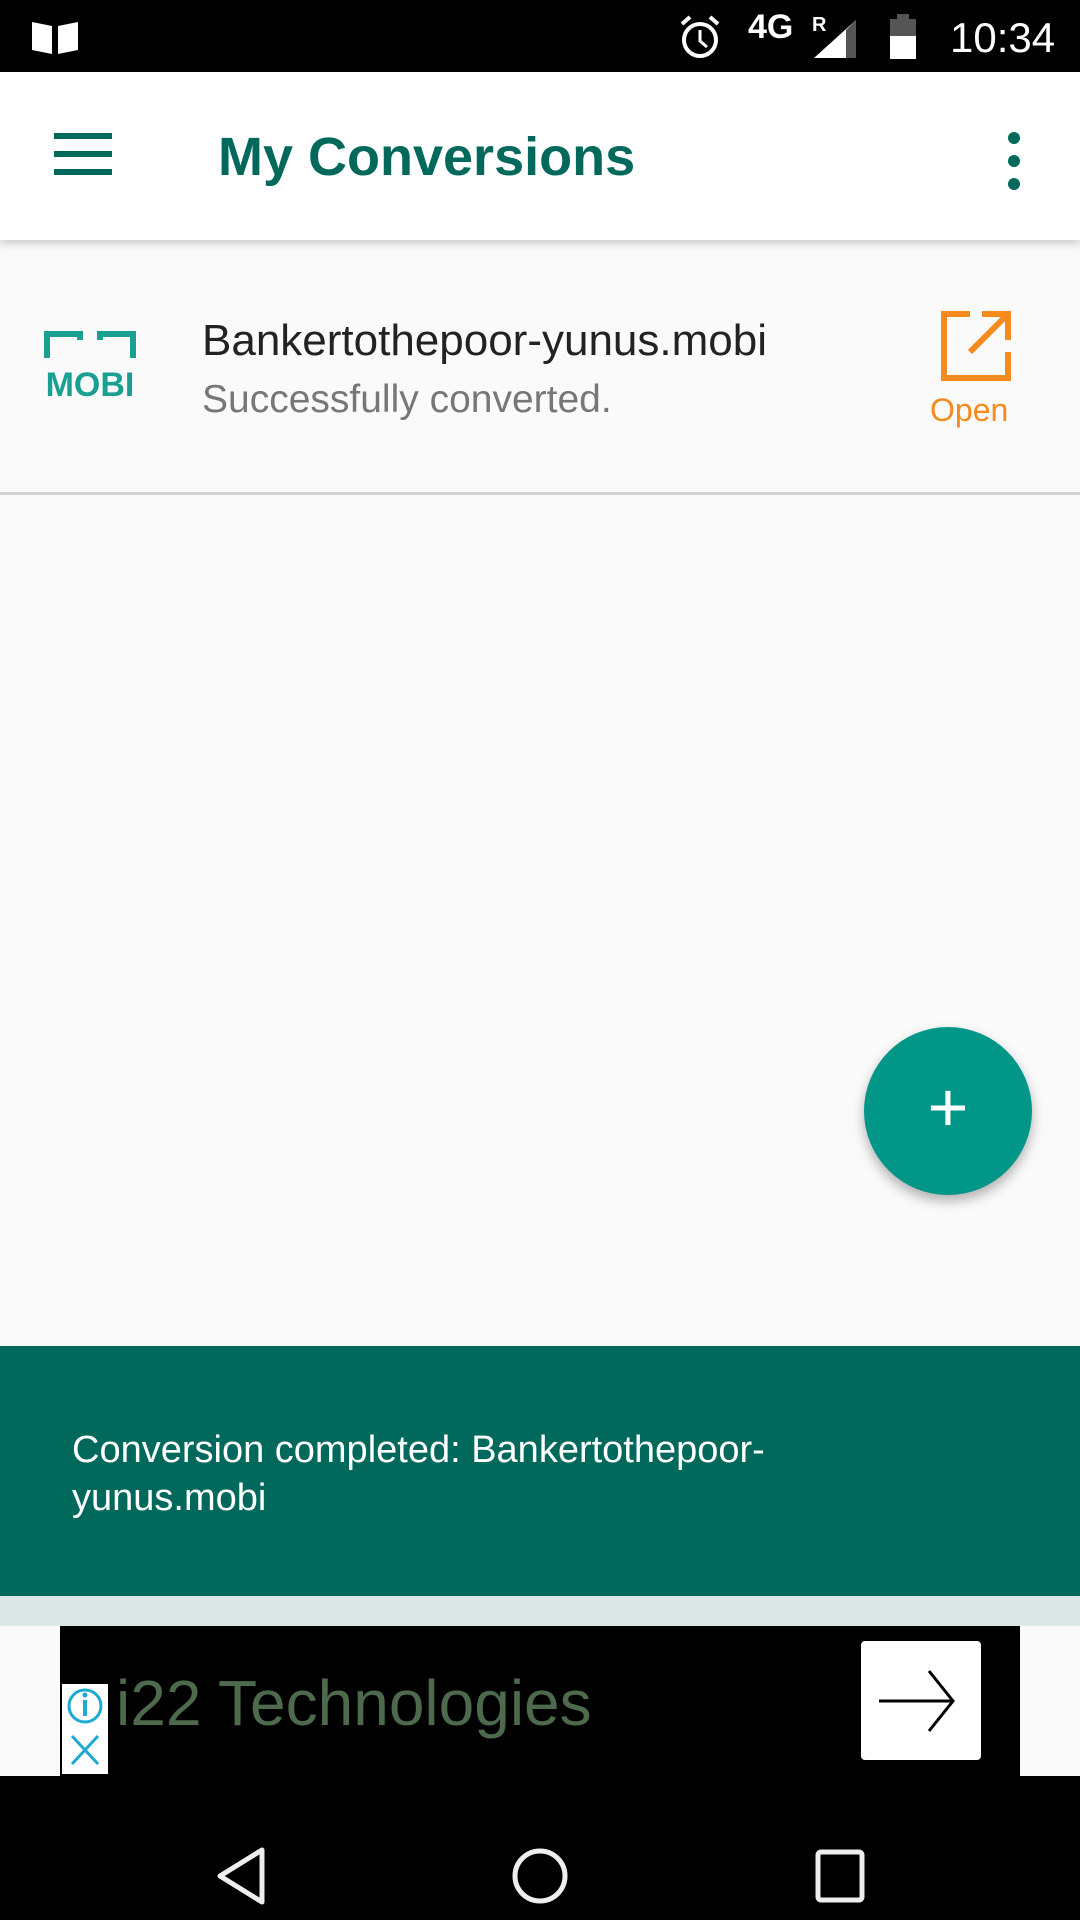 The height and width of the screenshot is (1920, 1080). I want to click on book-icon, so click(55, 38).